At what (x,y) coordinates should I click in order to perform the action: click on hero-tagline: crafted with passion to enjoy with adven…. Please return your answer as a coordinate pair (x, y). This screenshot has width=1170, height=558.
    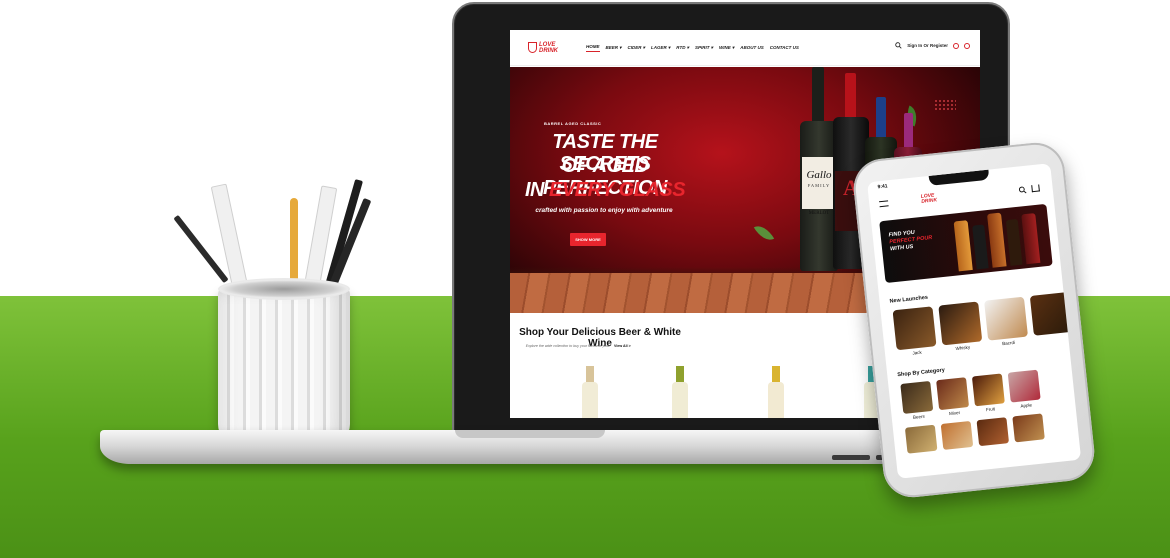
    Looking at the image, I should click on (604, 210).